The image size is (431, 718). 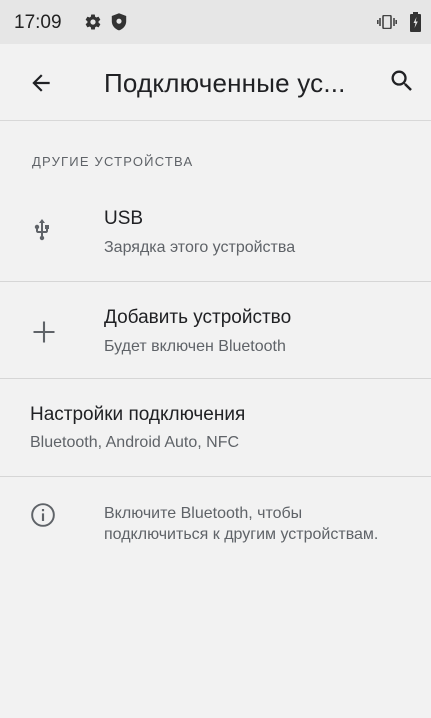 What do you see at coordinates (38, 22) in the screenshot?
I see `status-time: 17:09` at bounding box center [38, 22].